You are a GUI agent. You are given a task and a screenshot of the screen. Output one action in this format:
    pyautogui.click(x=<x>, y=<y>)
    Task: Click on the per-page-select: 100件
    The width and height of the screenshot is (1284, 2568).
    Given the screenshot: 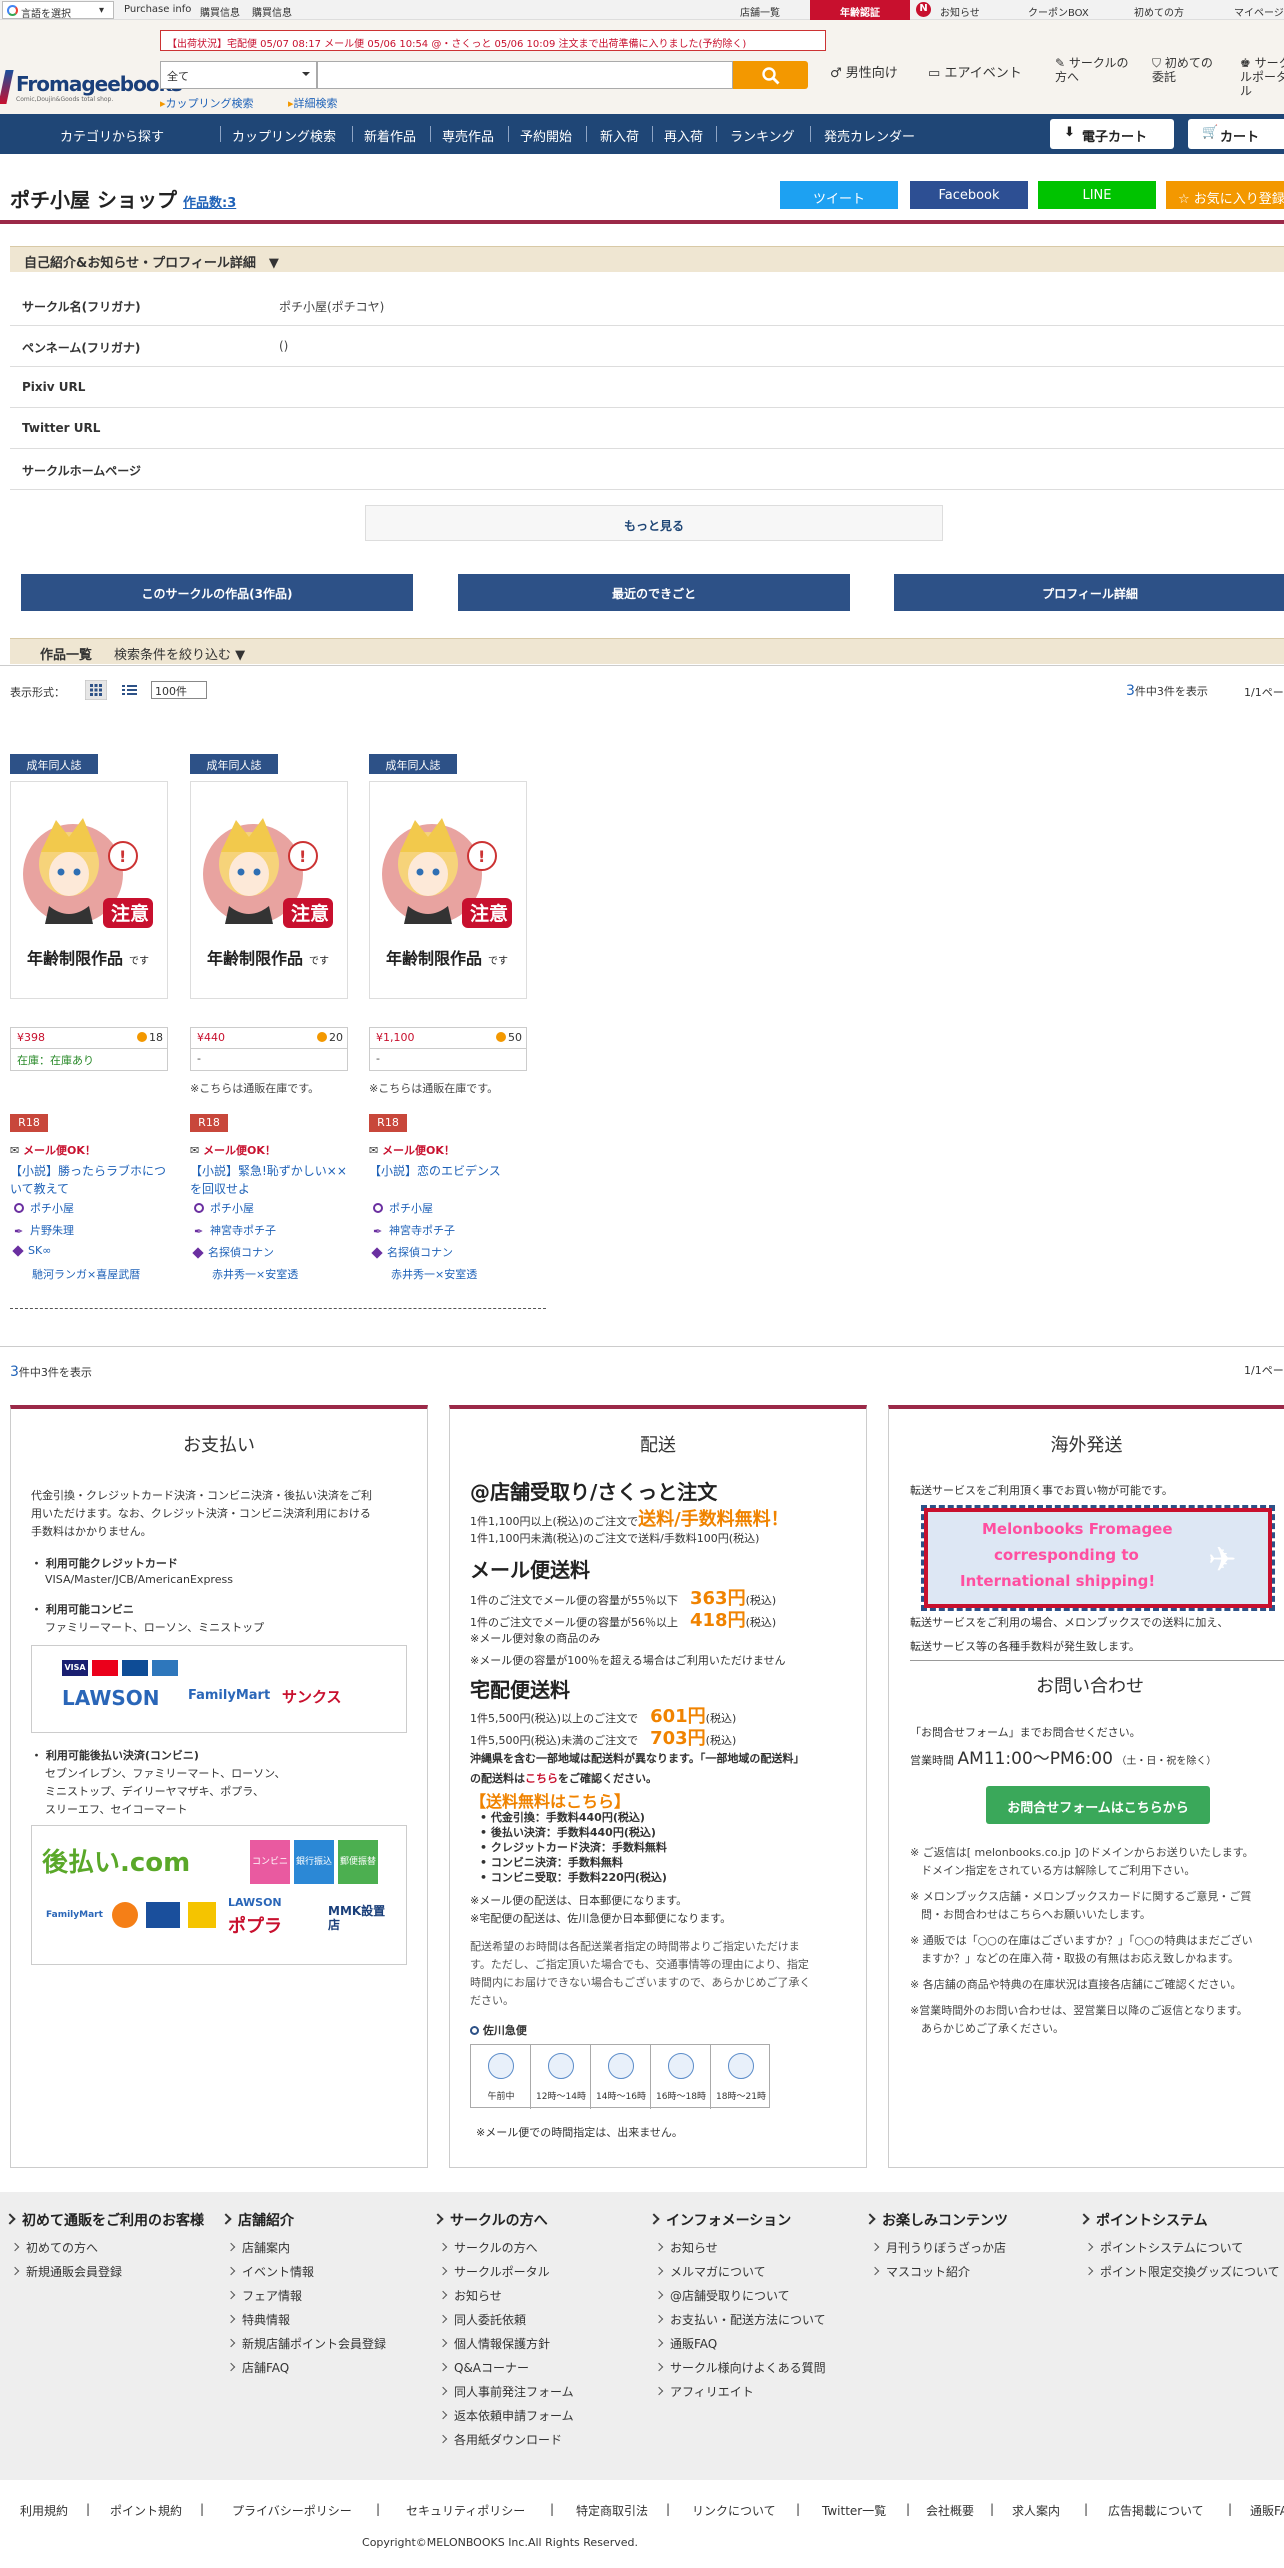 What is the action you would take?
    pyautogui.click(x=179, y=690)
    